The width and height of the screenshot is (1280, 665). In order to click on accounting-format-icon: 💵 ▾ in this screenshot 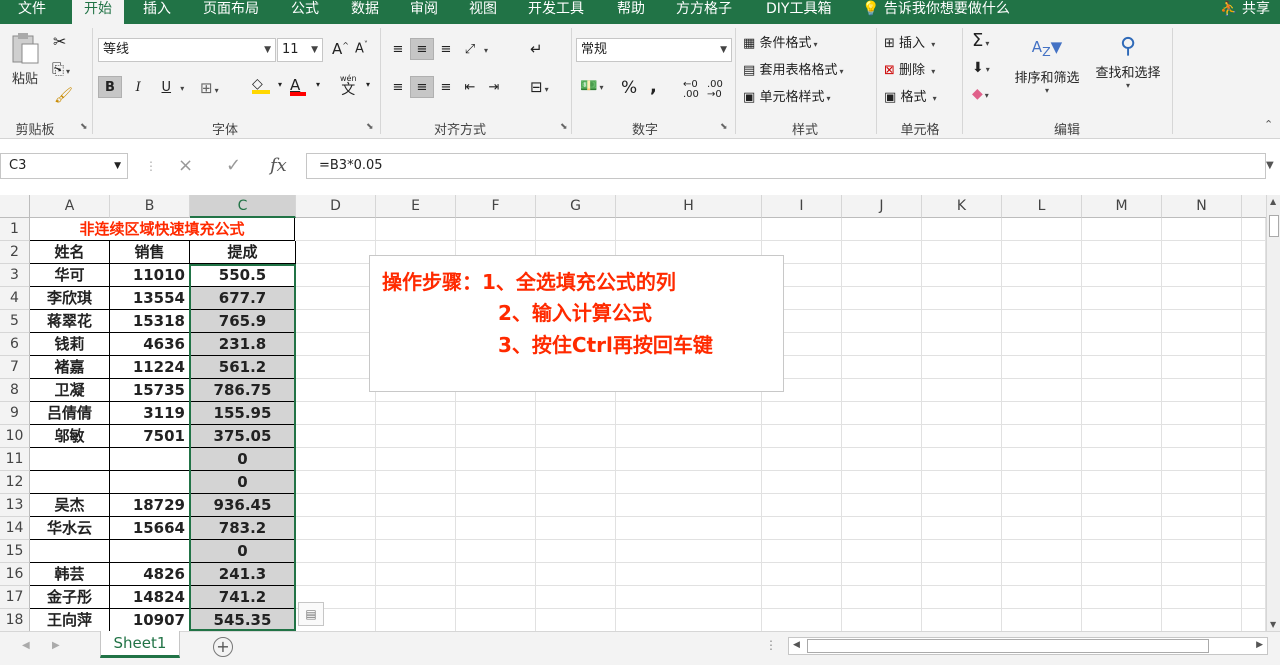, I will do `click(591, 86)`.